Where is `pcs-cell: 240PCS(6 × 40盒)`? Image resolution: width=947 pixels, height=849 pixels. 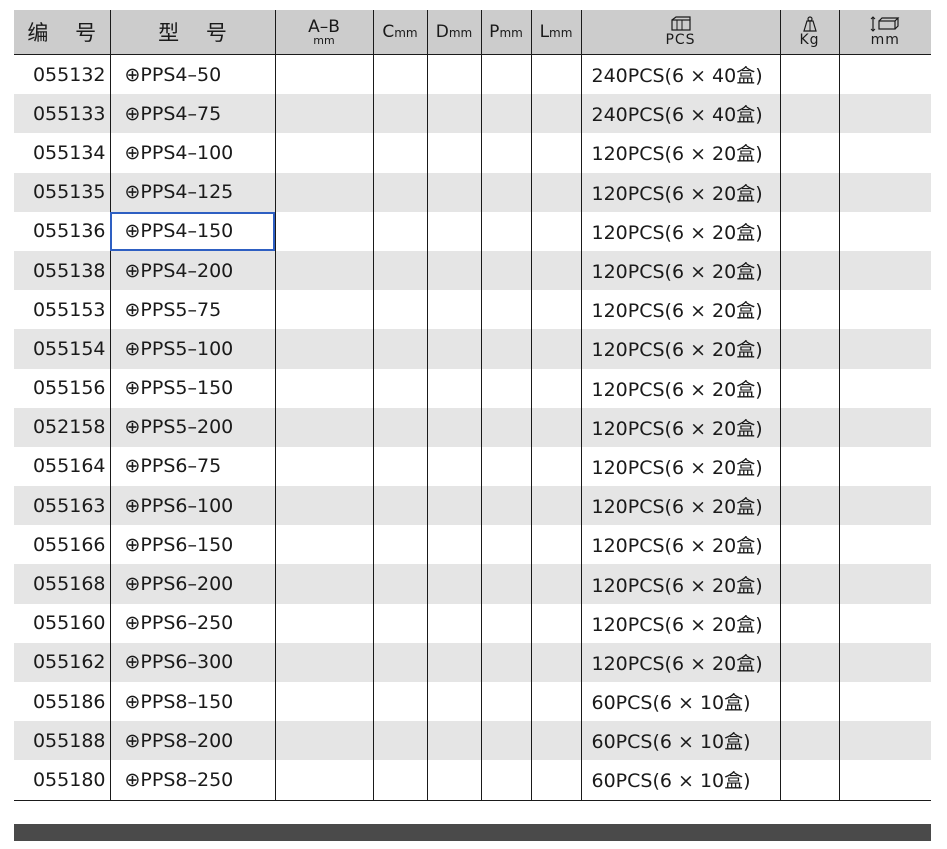 pcs-cell: 240PCS(6 × 40盒) is located at coordinates (680, 114).